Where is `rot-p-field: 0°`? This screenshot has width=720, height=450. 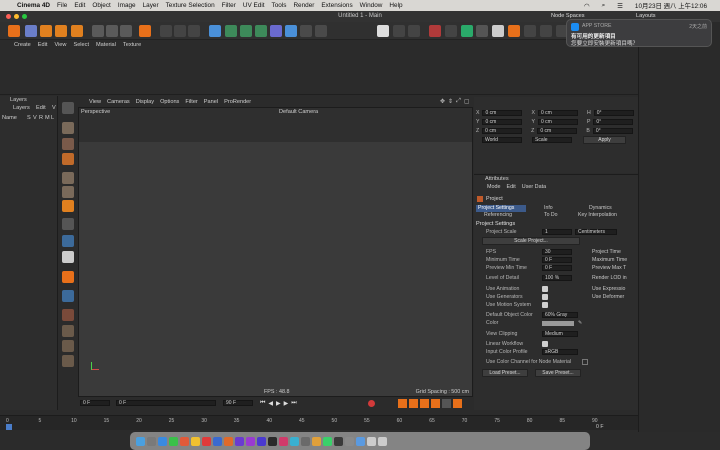 rot-p-field: 0° is located at coordinates (613, 122).